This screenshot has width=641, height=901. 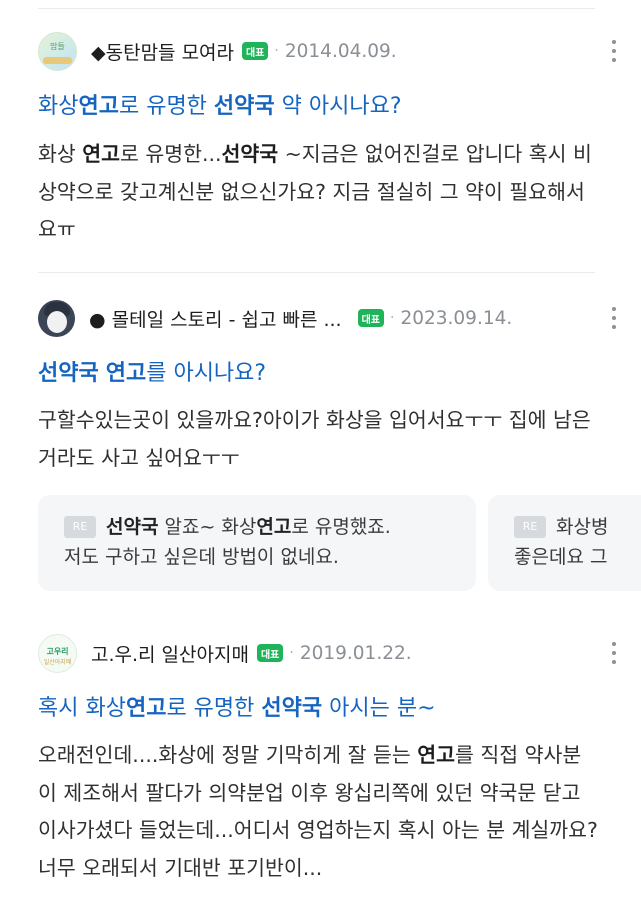 I want to click on post-title: 선약국 연고를 아시나요?, so click(x=152, y=371).